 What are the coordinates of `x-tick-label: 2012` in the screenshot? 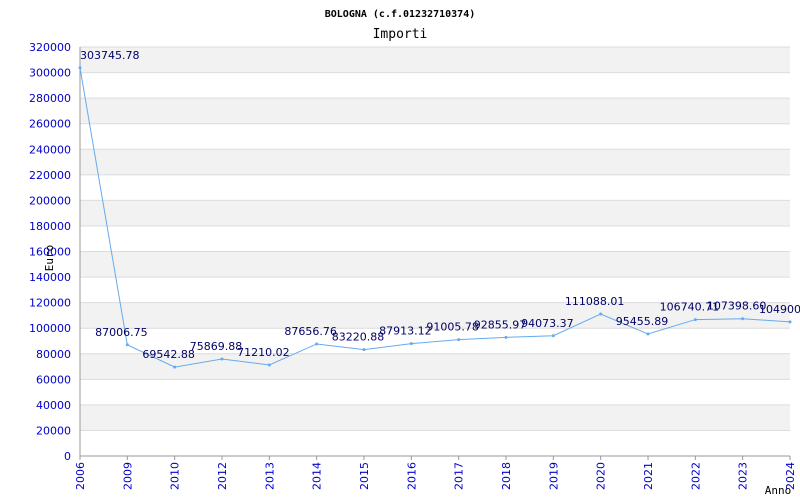 It's located at (222, 476).